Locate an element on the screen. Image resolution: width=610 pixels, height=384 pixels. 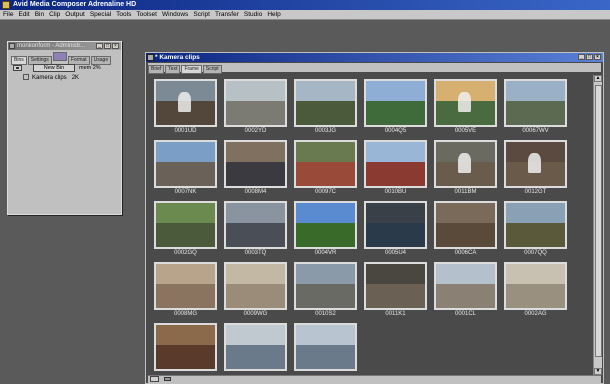
clip-thumbnail: 0006CA is located at coordinates (465, 230).